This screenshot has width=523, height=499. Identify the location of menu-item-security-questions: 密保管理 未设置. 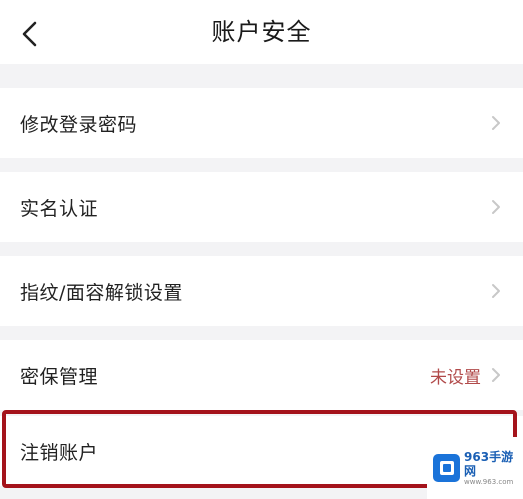
(261, 375).